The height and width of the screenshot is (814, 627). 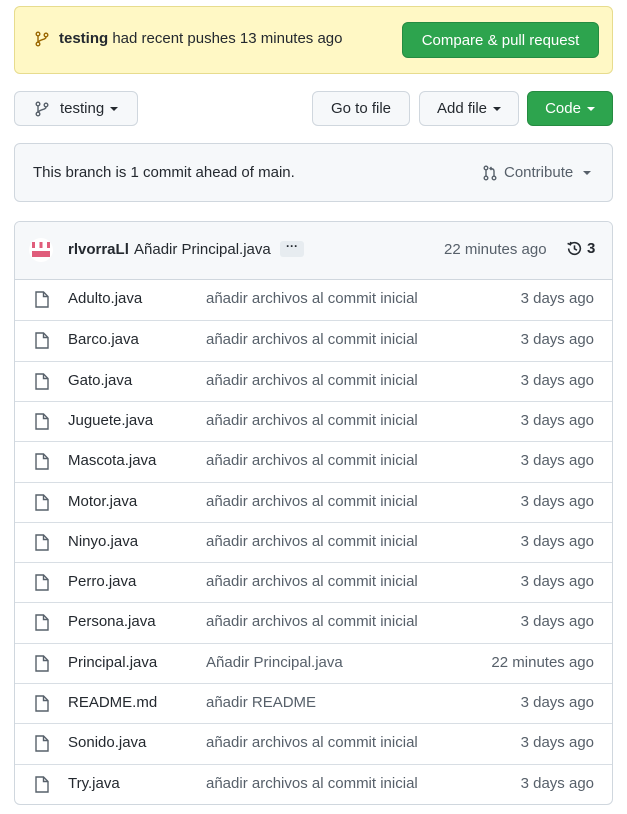 I want to click on banner-branch-name: testing, so click(x=83, y=38).